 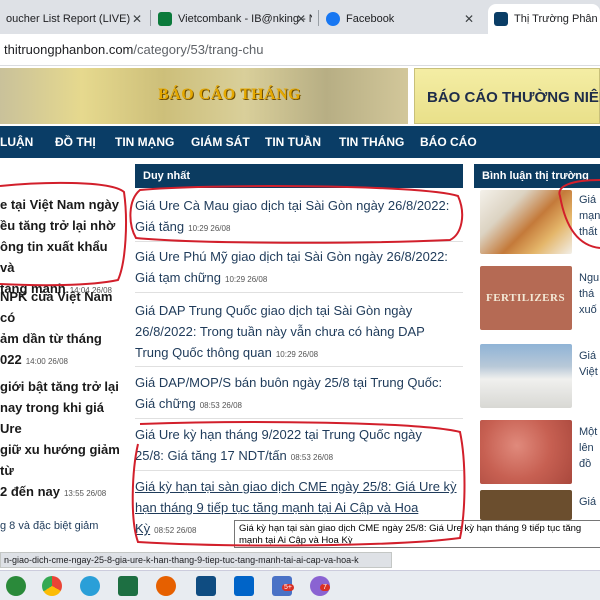 I want to click on commentary-item: Ngu thá xuố, so click(x=589, y=294).